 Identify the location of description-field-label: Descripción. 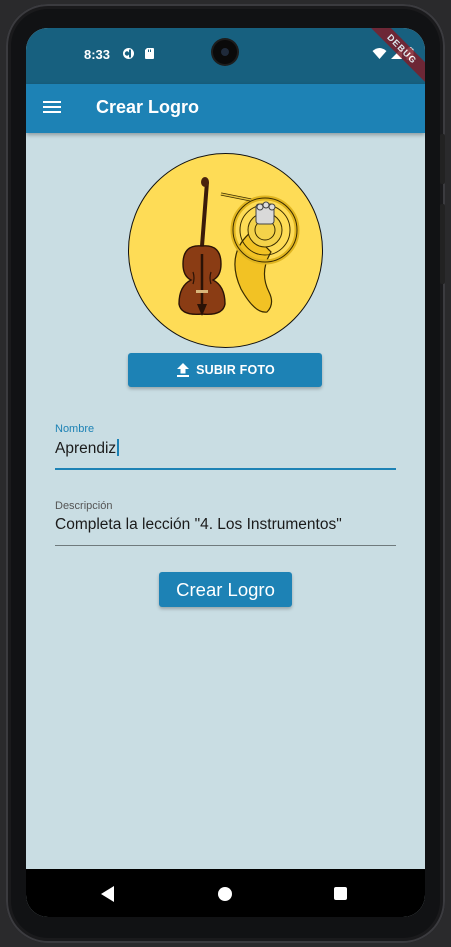
(84, 506).